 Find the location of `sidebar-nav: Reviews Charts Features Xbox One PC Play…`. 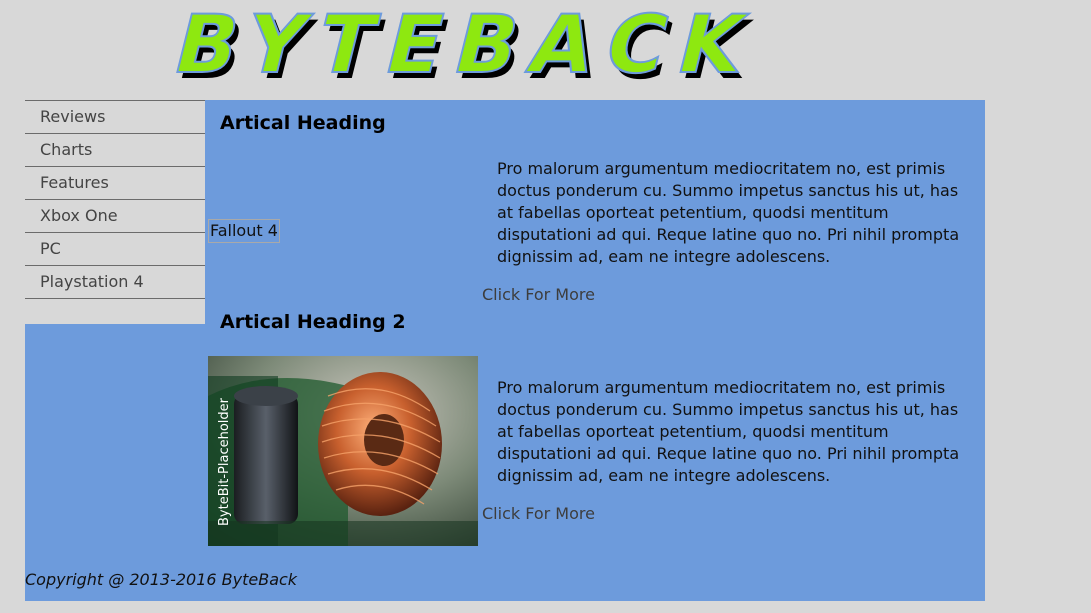

sidebar-nav: Reviews Charts Features Xbox One PC Play… is located at coordinates (115, 212).